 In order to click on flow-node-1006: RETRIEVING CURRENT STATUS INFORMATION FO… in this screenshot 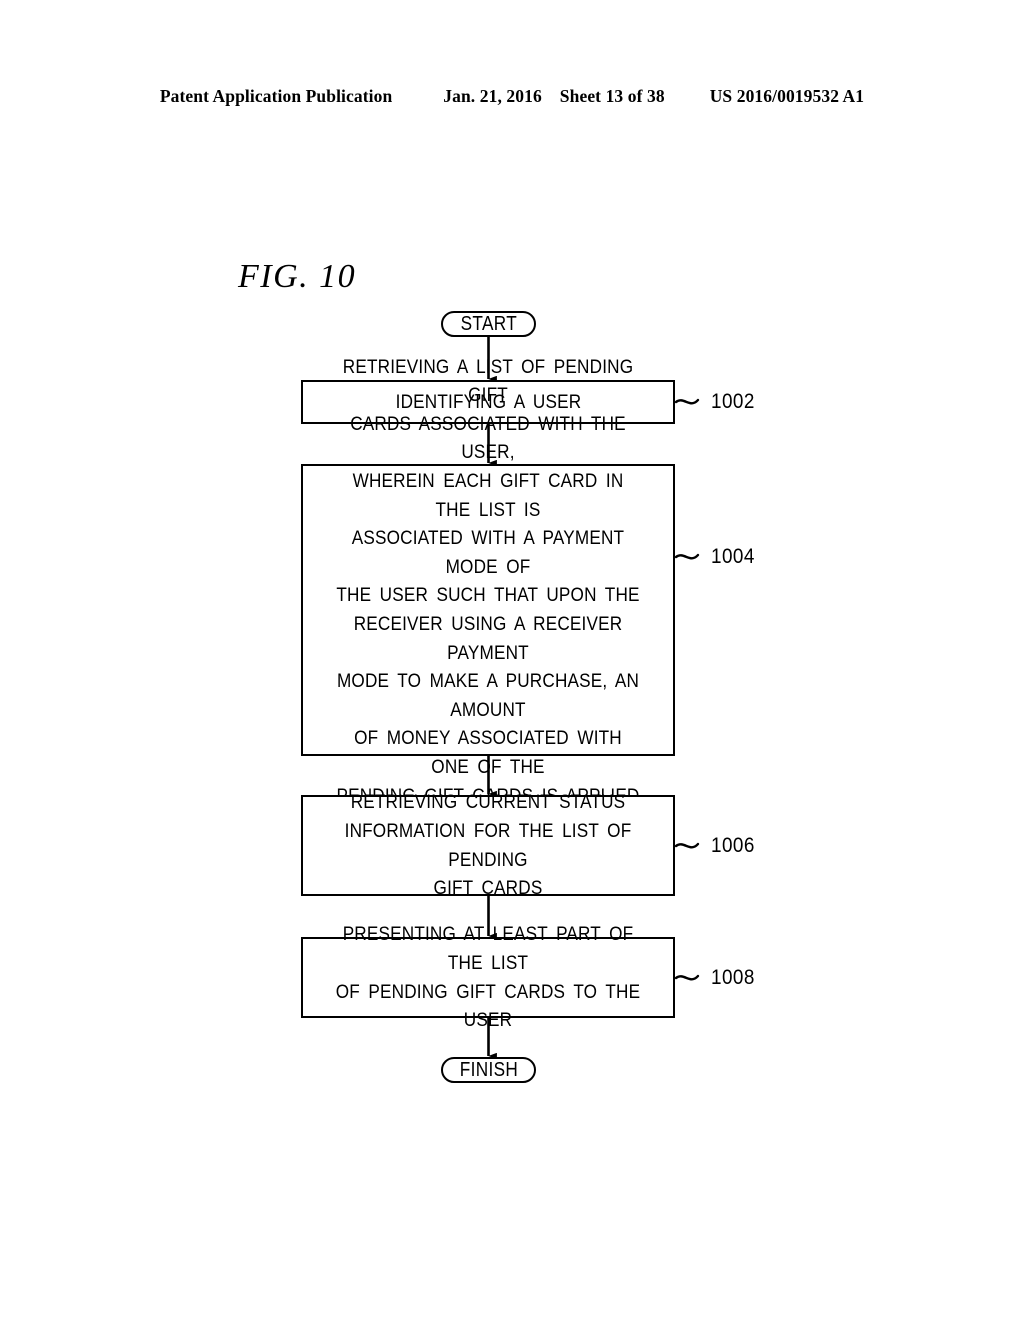, I will do `click(488, 845)`.